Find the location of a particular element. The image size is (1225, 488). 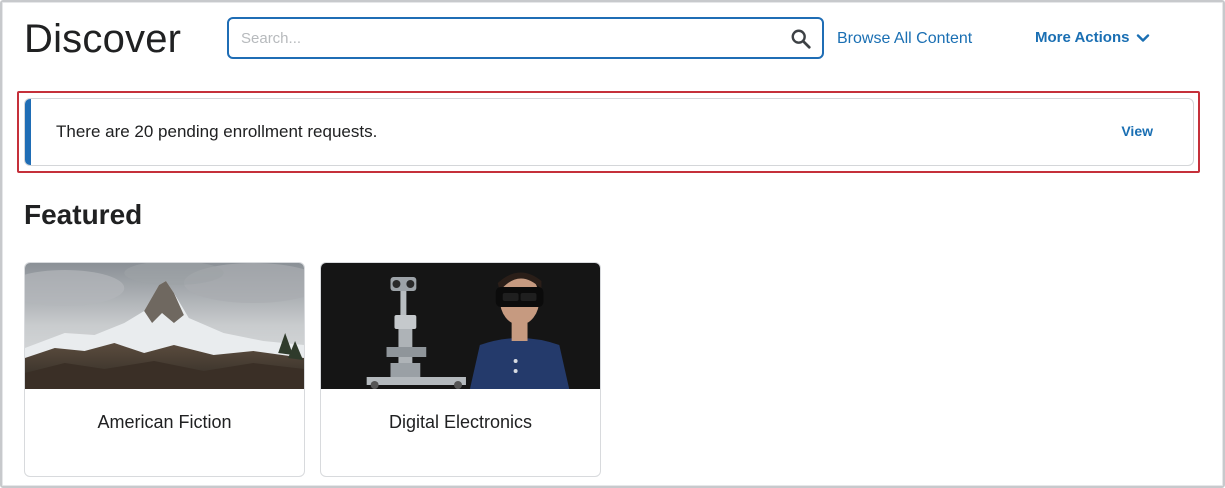

alert-accent-bar is located at coordinates (28, 132).